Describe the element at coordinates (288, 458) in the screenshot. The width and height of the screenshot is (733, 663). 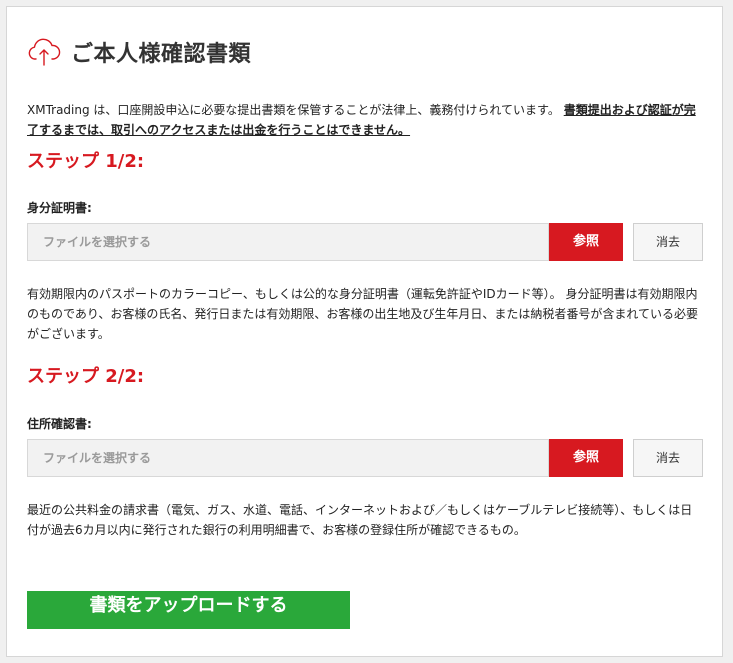
I see `address-document-file-input: ファイルを選択する` at that location.